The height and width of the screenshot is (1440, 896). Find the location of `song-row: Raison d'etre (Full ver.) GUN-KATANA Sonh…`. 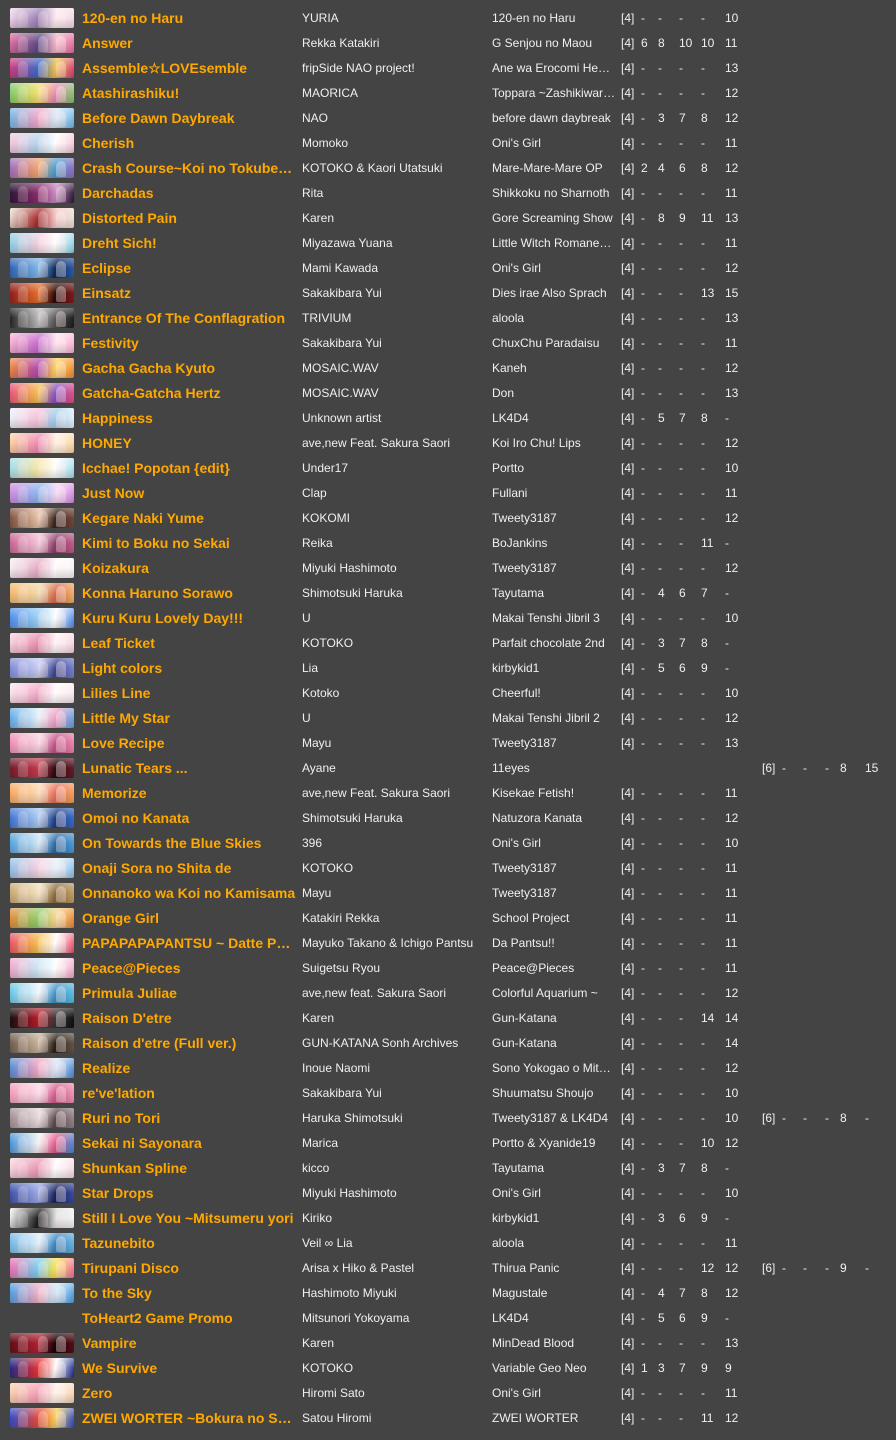

song-row: Raison d'etre (Full ver.) GUN-KATANA Sonh… is located at coordinates (448, 1043).